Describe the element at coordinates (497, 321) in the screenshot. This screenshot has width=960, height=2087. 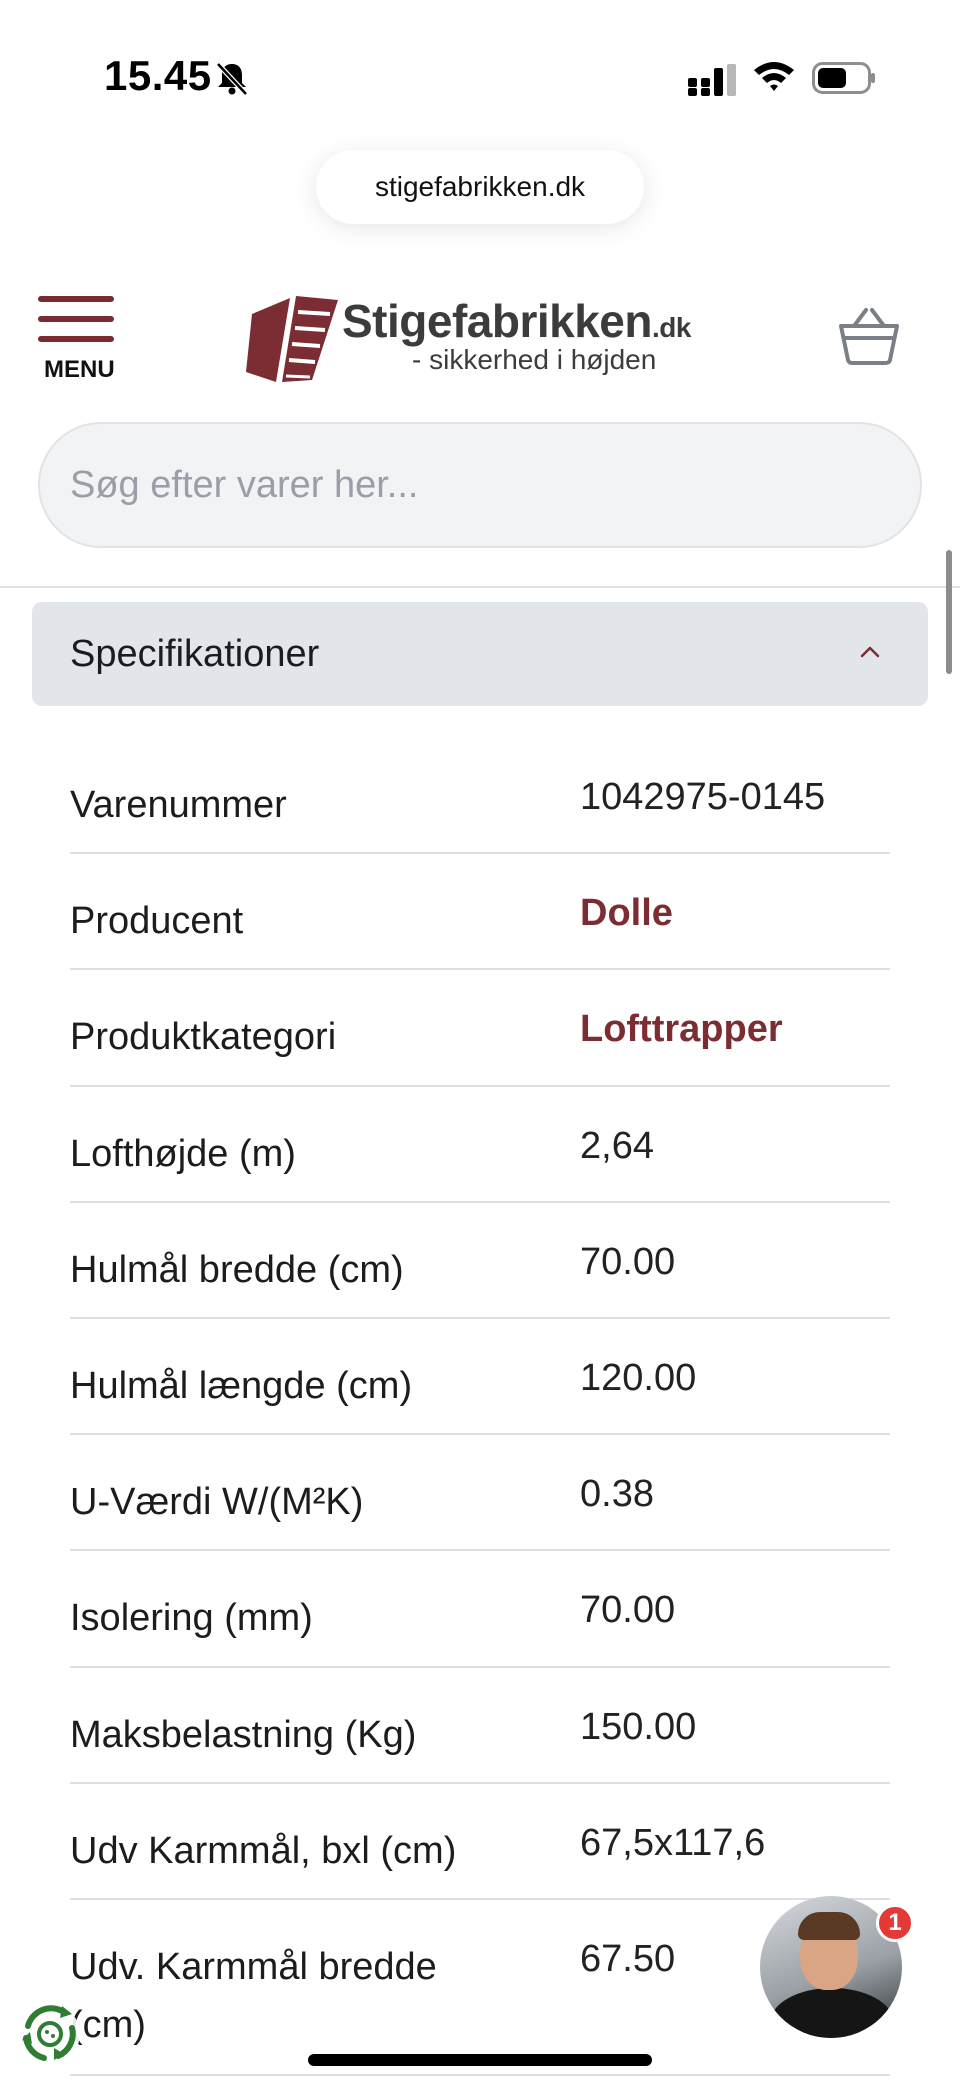
I see `logo-name: Stigefabrikken` at that location.